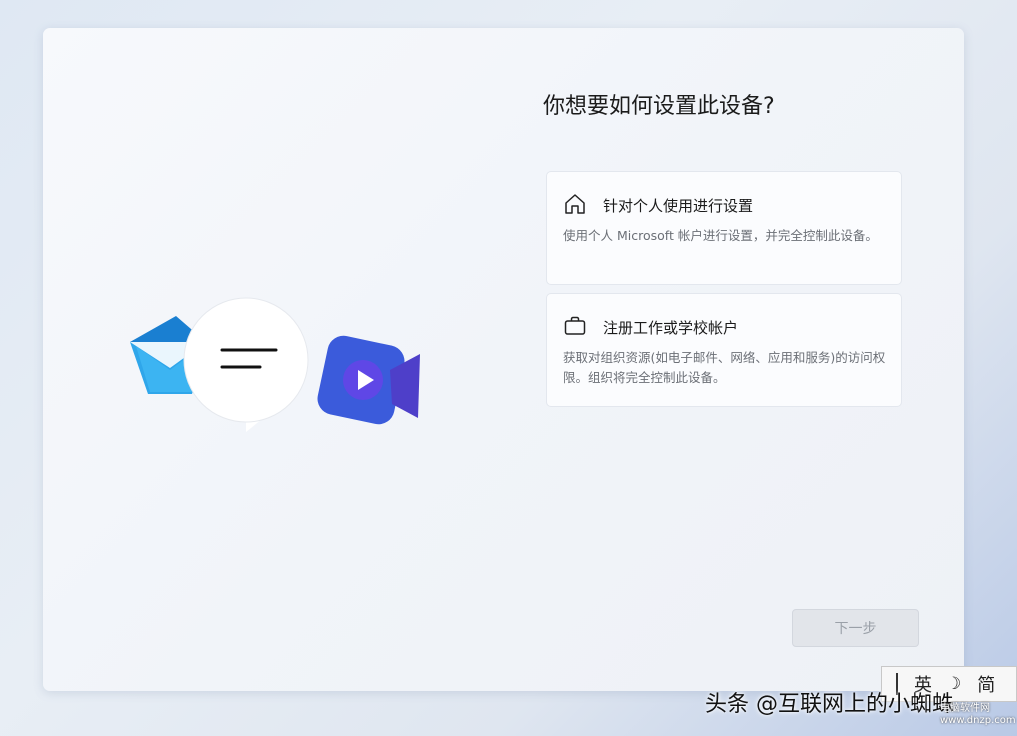  Describe the element at coordinates (368, 380) in the screenshot. I see `video-camera-icon` at that location.